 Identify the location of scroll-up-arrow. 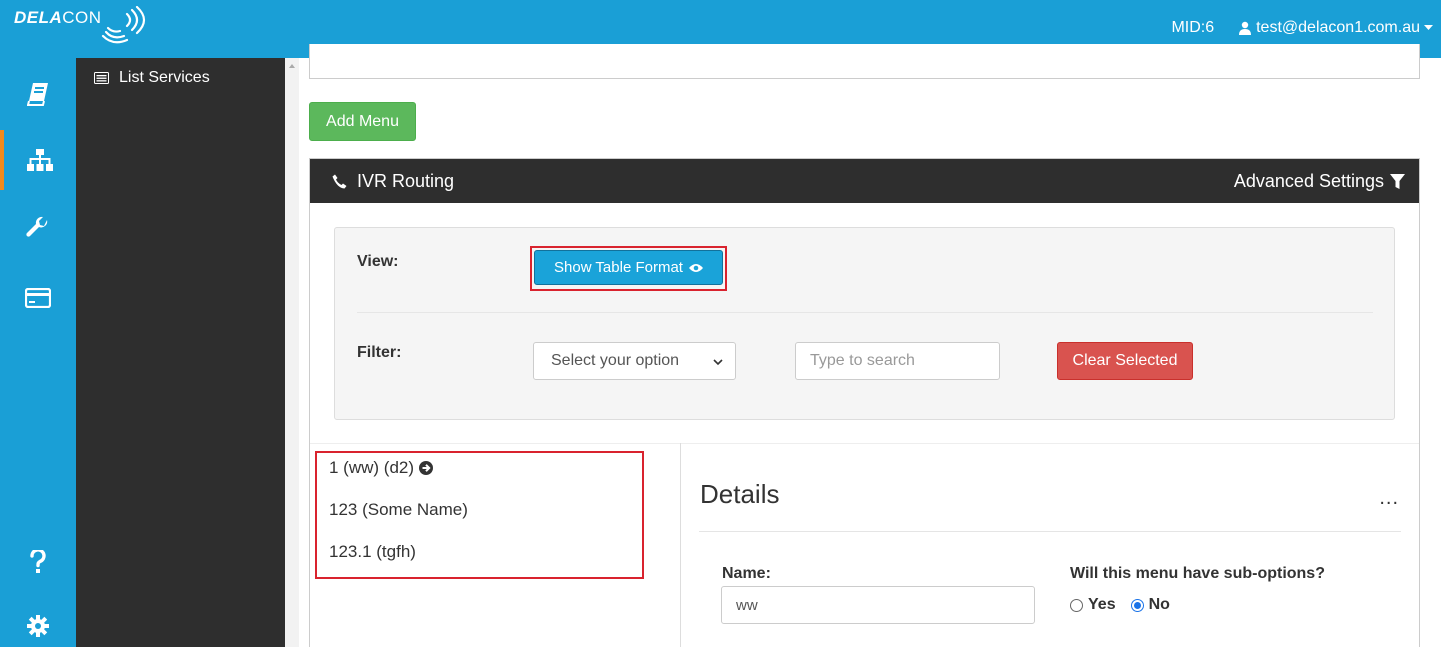
(292, 66).